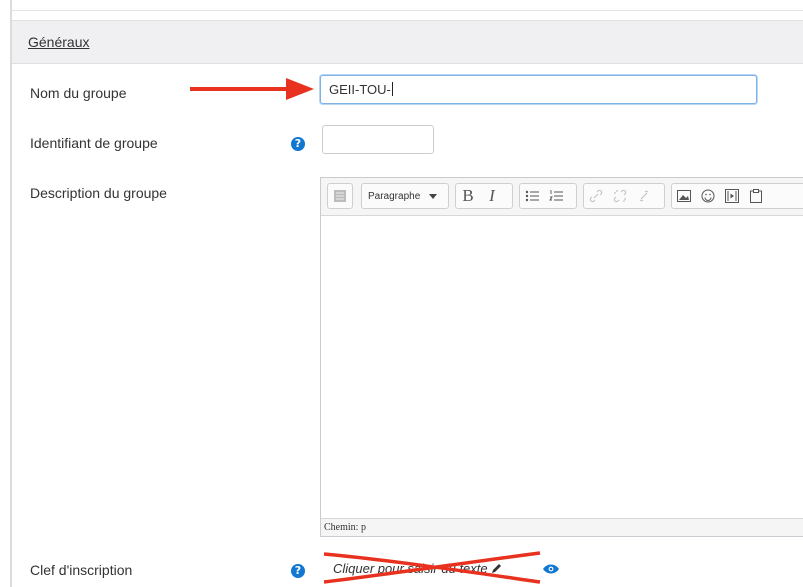 The image size is (803, 587). I want to click on format-select: Paragraphe, so click(402, 196).